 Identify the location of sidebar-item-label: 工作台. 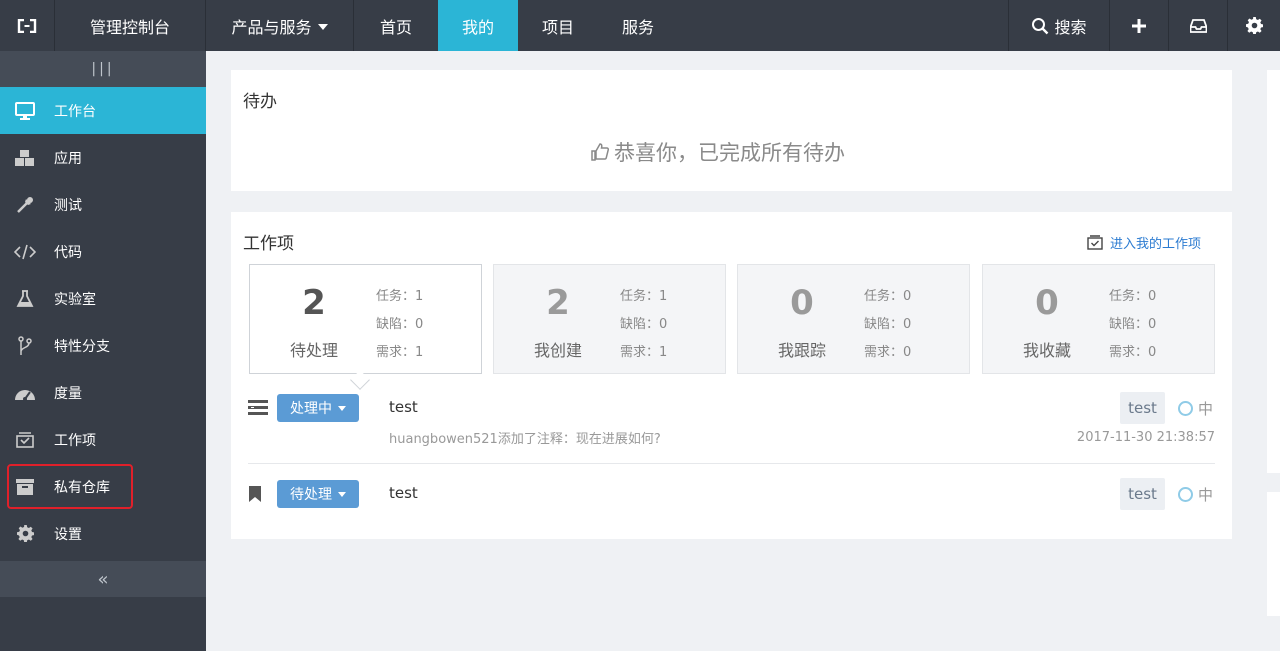
(75, 111).